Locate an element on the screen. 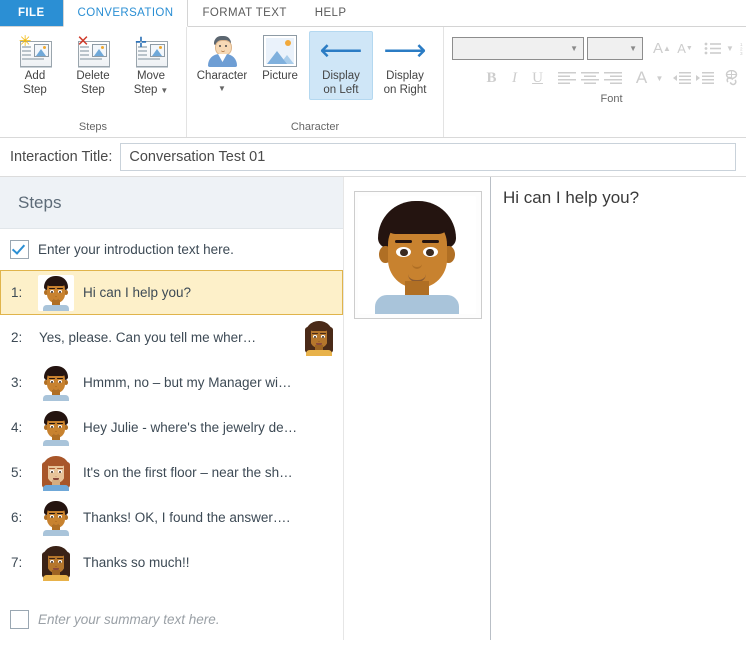  step-number-6: 6: is located at coordinates (17, 517).